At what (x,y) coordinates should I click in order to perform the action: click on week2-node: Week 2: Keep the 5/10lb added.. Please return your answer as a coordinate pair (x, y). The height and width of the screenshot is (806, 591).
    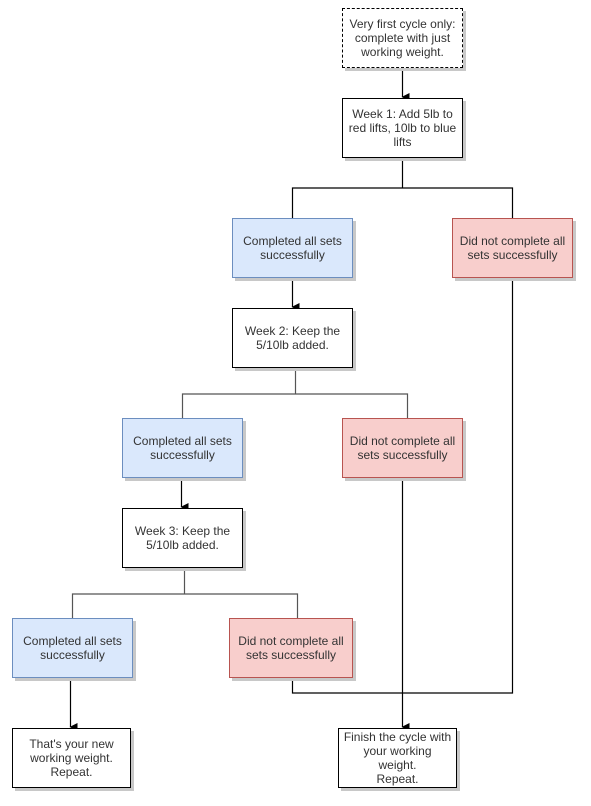
    Looking at the image, I should click on (292, 338).